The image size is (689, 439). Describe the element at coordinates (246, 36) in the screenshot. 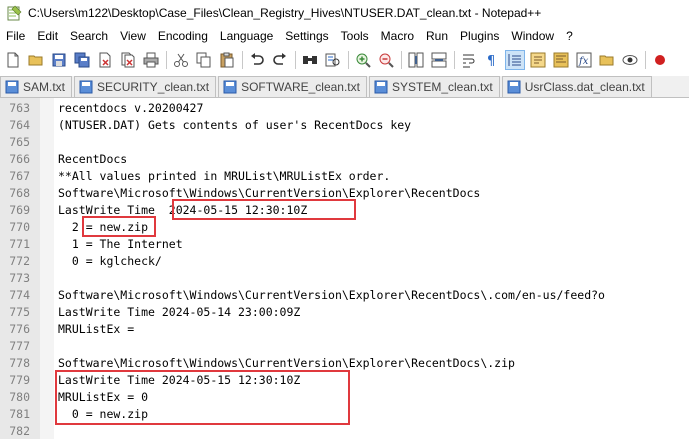

I see `menu-language: Language` at that location.